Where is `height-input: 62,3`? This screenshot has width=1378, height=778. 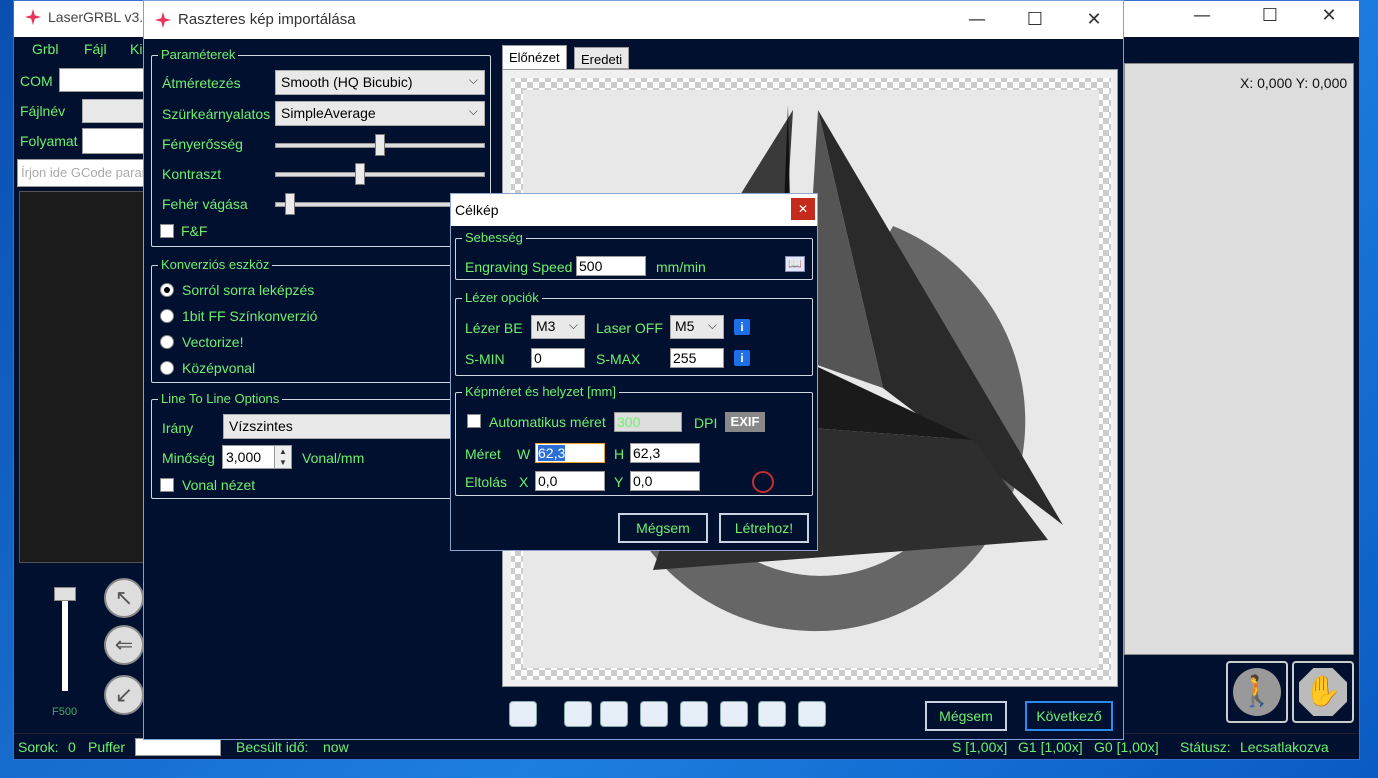
height-input: 62,3 is located at coordinates (665, 453).